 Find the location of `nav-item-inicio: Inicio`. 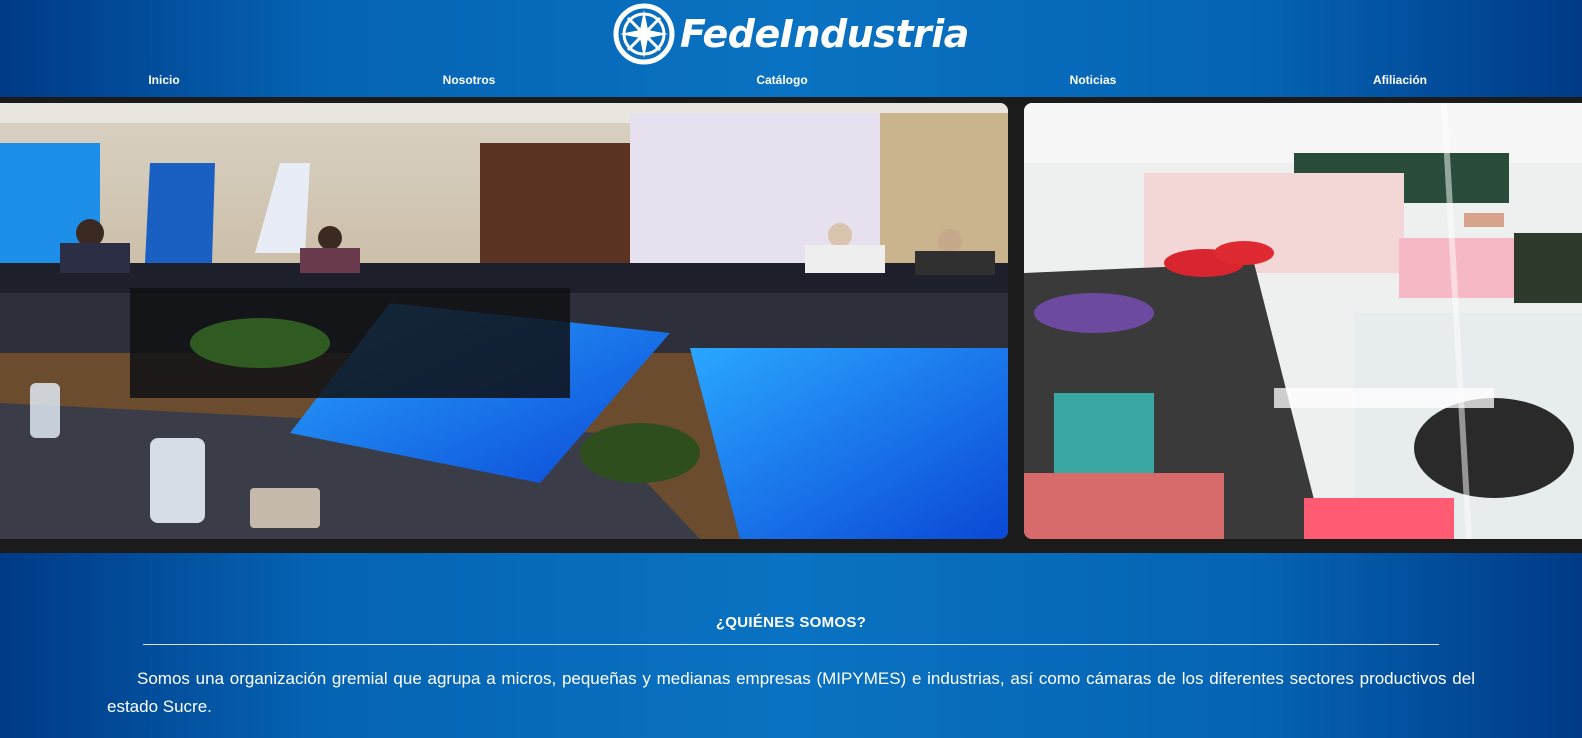

nav-item-inicio: Inicio is located at coordinates (163, 80).